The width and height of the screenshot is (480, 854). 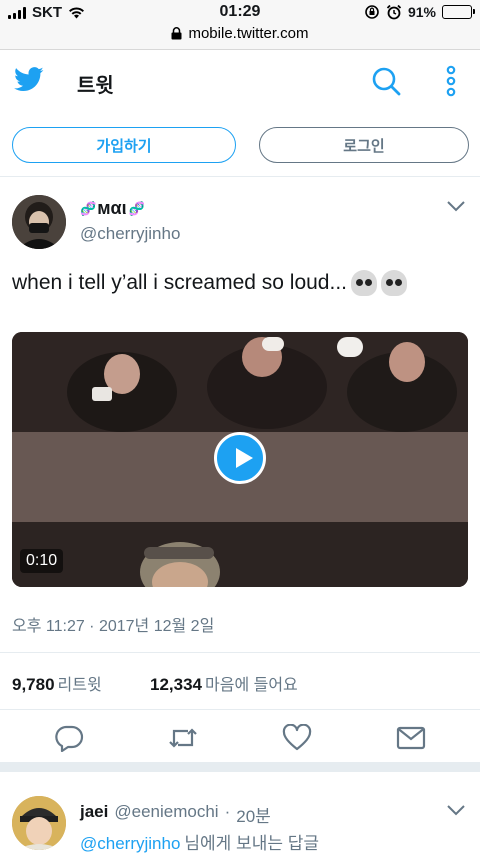 I want to click on reply-display-name: jaei, so click(x=94, y=814).